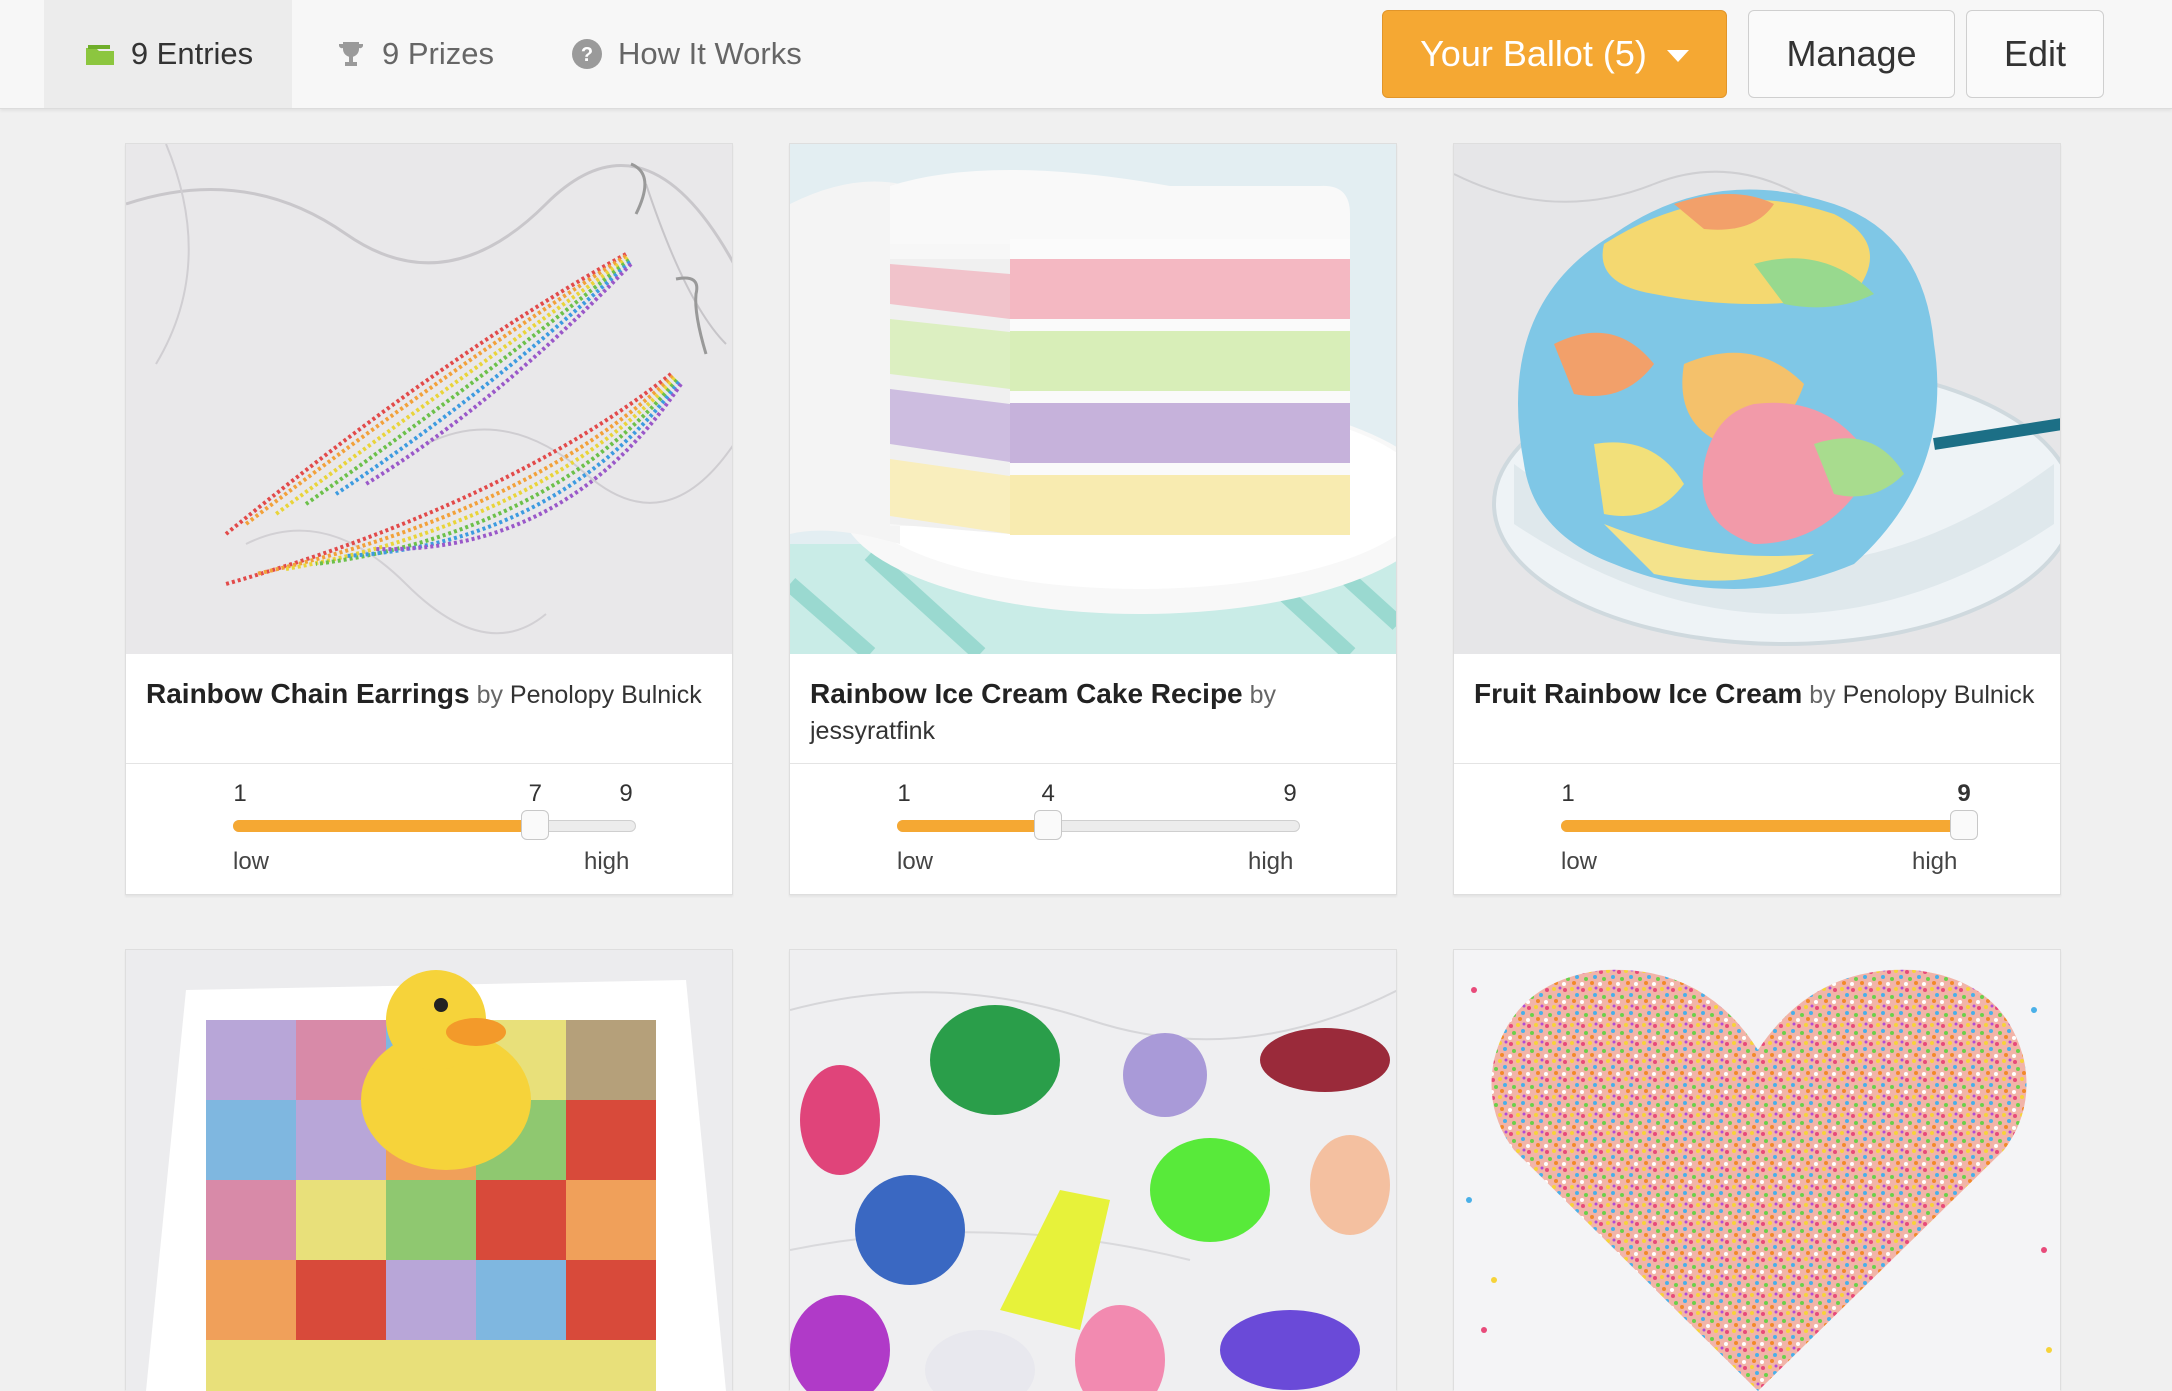  I want to click on slider-current-value: 7, so click(535, 793).